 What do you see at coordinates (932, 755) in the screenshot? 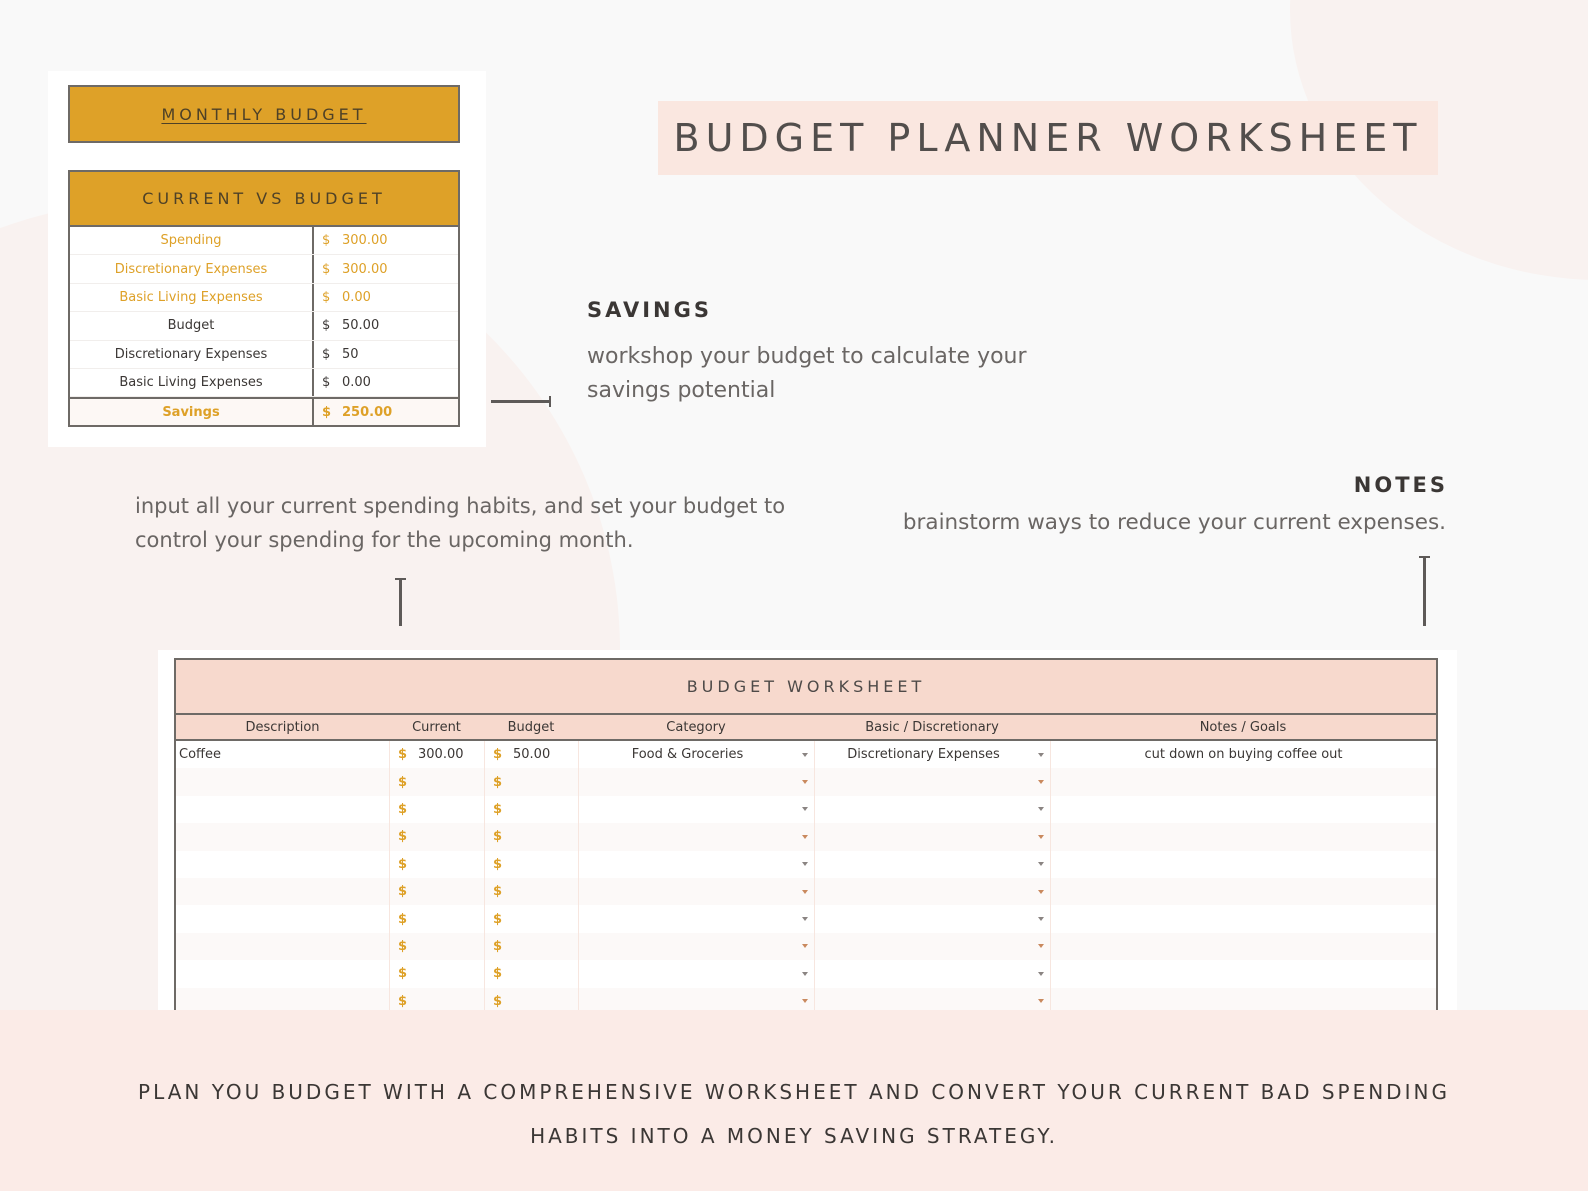
I see `basic-discretionary-dropdown: Discretionary Expenses` at bounding box center [932, 755].